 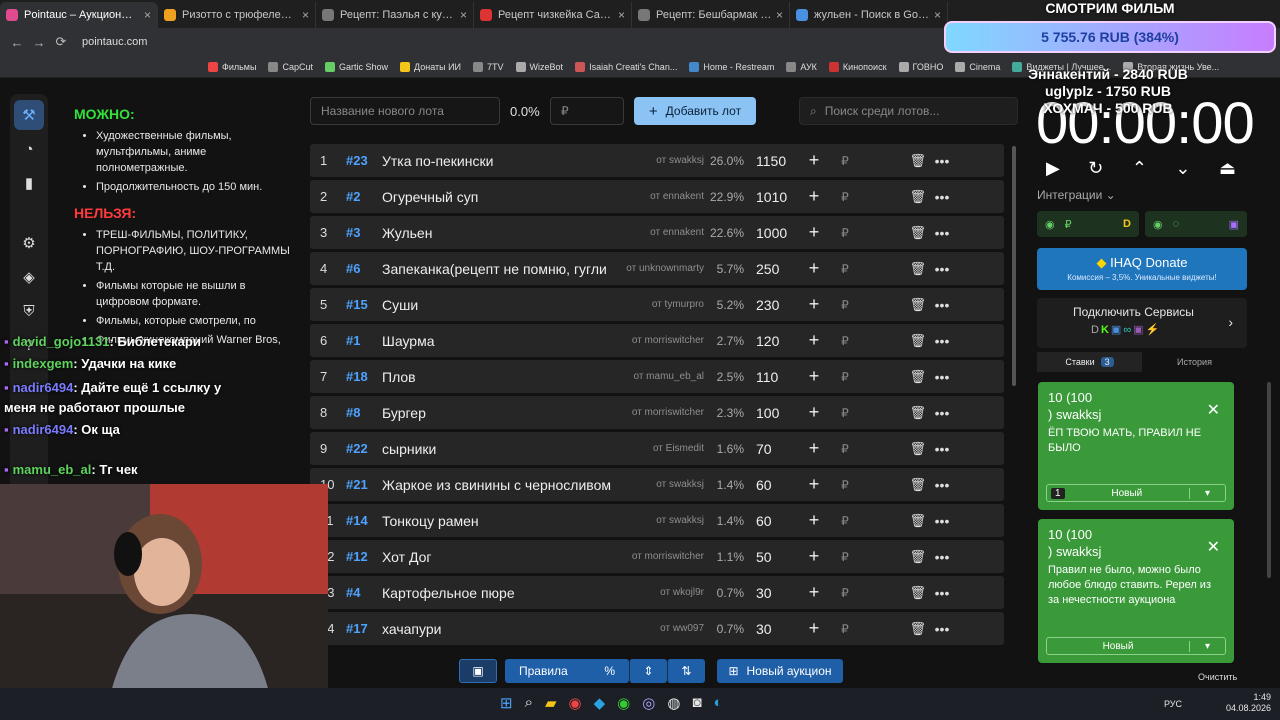 I want to click on forward-icon: →, so click(x=39, y=42).